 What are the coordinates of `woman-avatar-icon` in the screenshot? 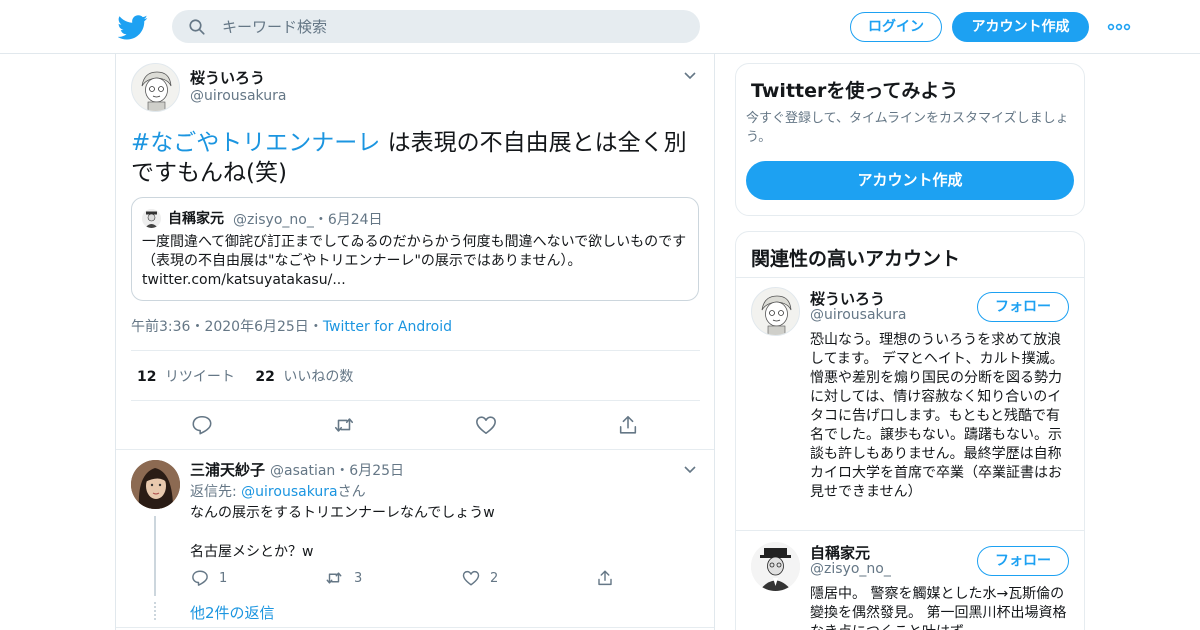 It's located at (155, 484).